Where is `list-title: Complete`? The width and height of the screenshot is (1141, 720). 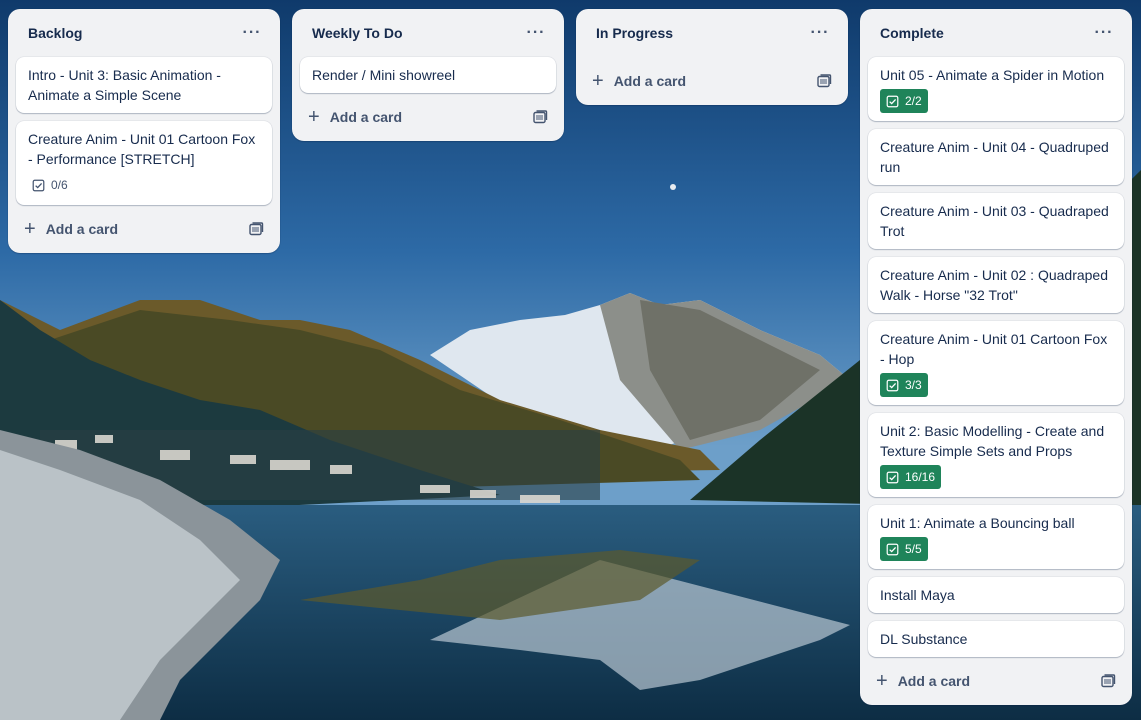 list-title: Complete is located at coordinates (912, 33).